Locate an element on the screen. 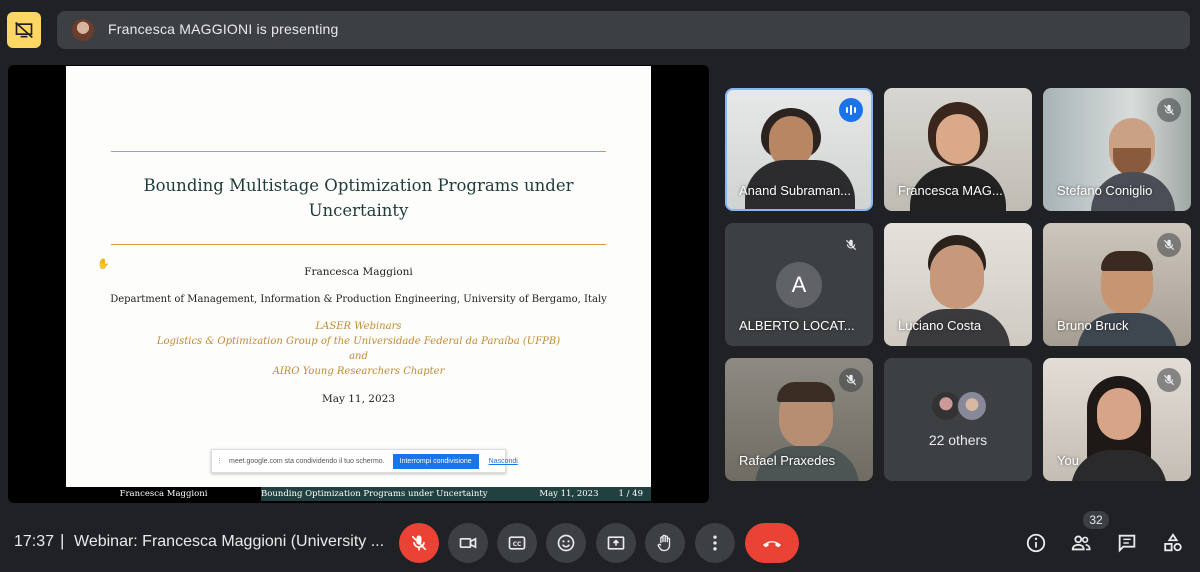  captions-icon: CC is located at coordinates (517, 543).